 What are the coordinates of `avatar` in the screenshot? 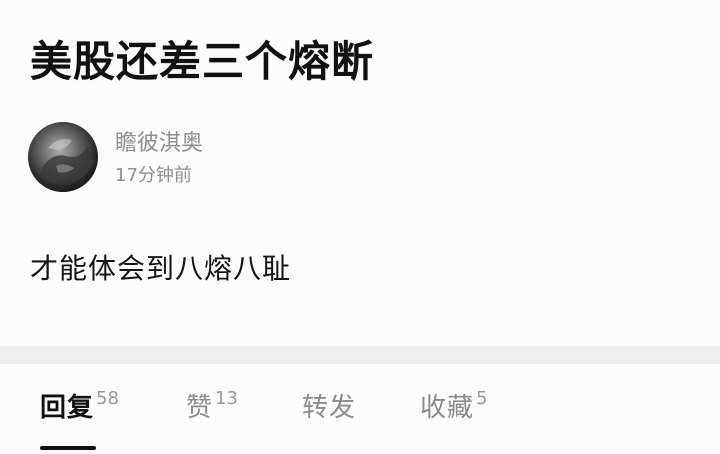 It's located at (63, 157).